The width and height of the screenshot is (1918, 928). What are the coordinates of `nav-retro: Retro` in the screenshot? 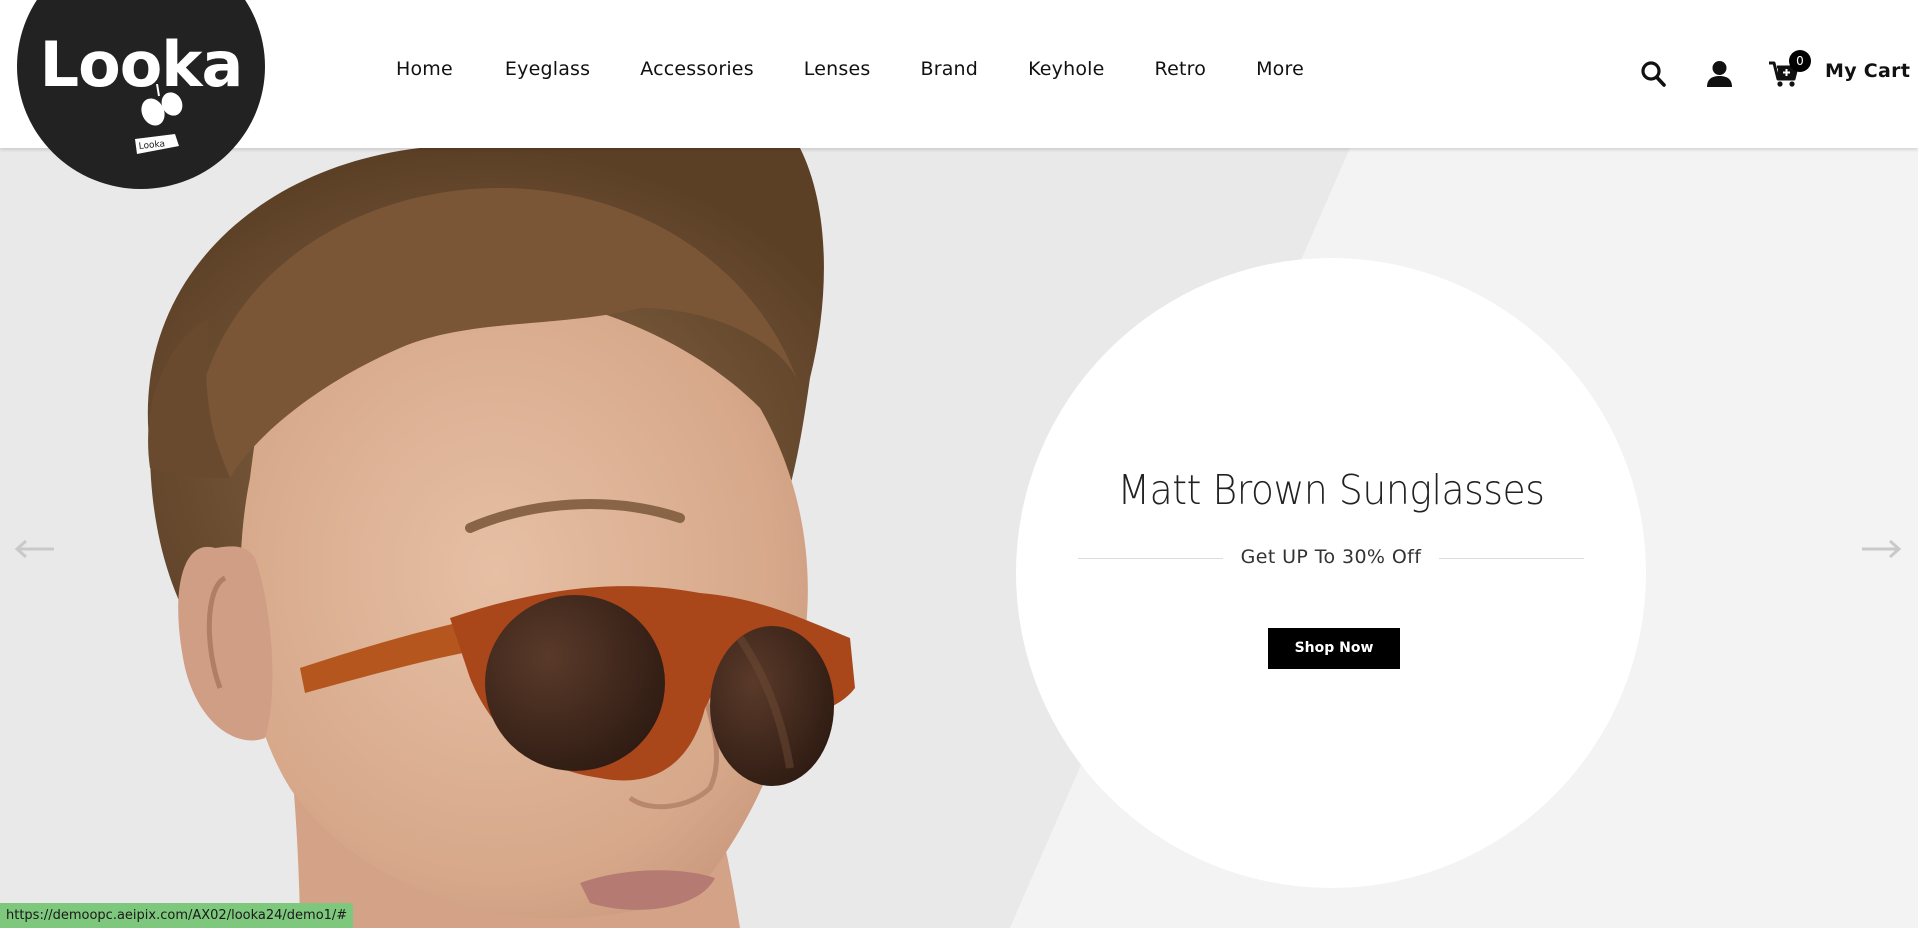 It's located at (1181, 69).